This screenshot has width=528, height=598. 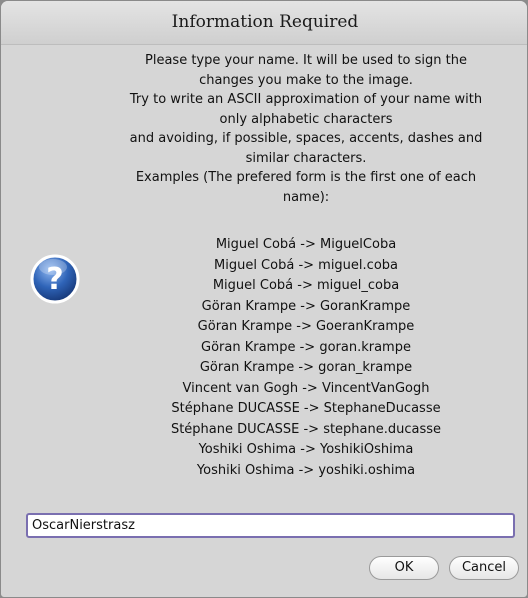 What do you see at coordinates (484, 568) in the screenshot?
I see `cancel-button: Cancel` at bounding box center [484, 568].